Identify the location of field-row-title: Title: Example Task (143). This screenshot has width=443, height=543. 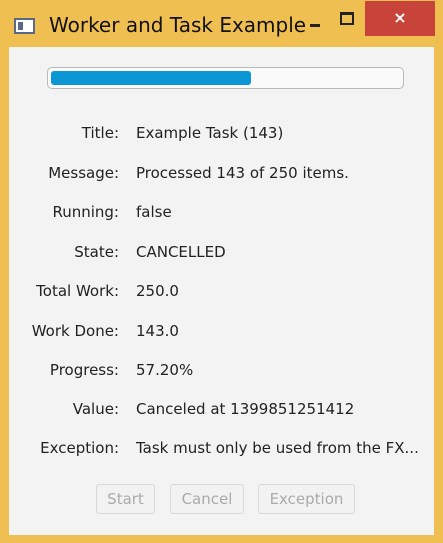
(221, 136).